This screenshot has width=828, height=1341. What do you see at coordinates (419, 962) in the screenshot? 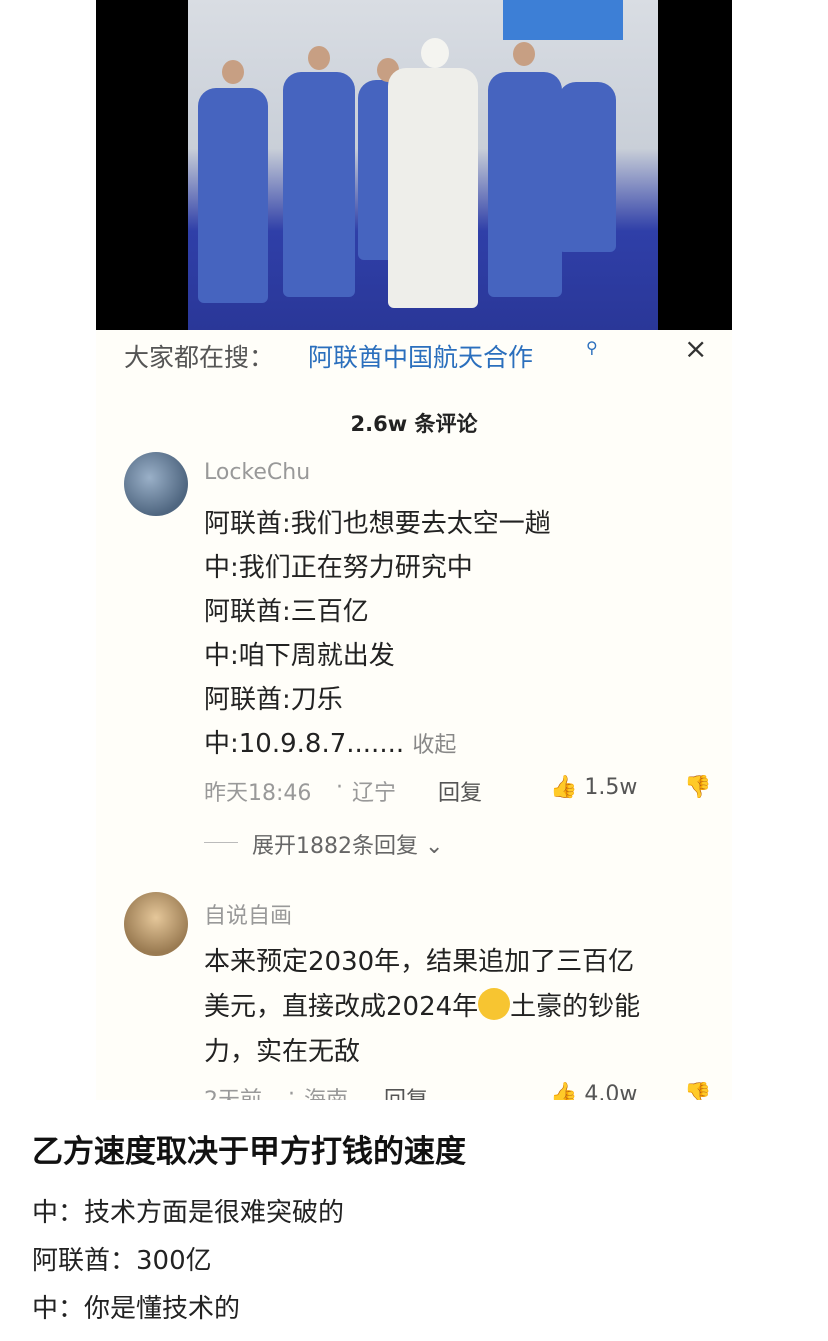
I see `comment-line: 本来预定2030年，结果追加了三百亿` at bounding box center [419, 962].